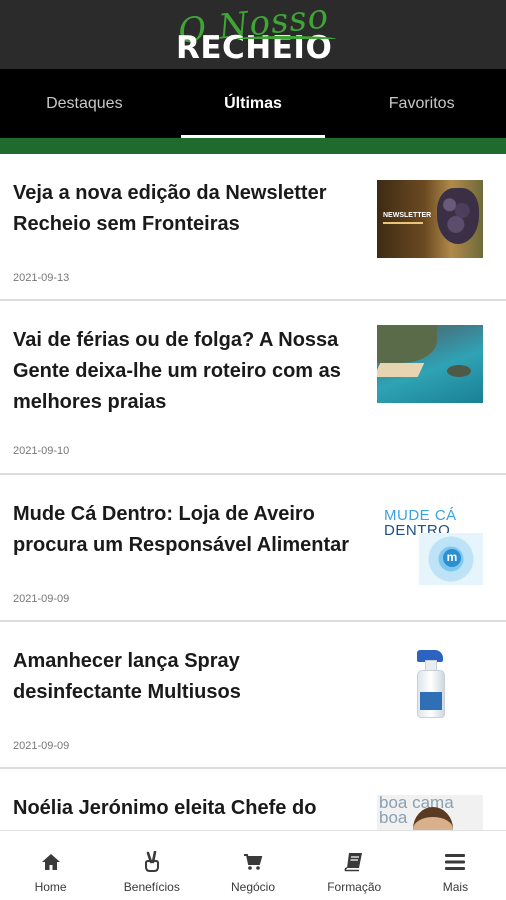  What do you see at coordinates (152, 862) in the screenshot?
I see `peace-hand-icon` at bounding box center [152, 862].